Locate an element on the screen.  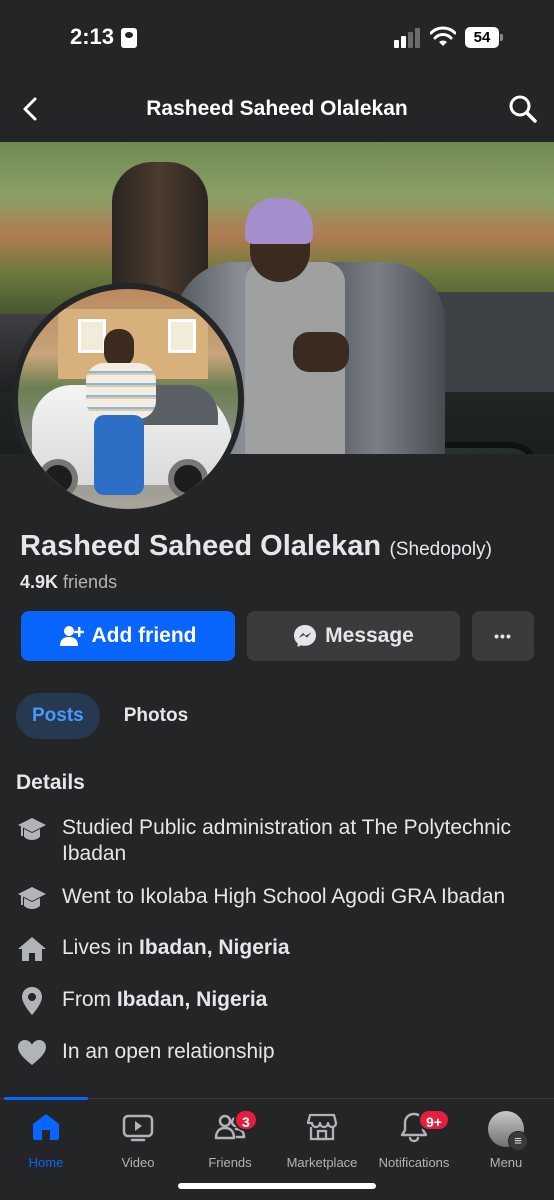
location-pin-icon is located at coordinates (32, 1001).